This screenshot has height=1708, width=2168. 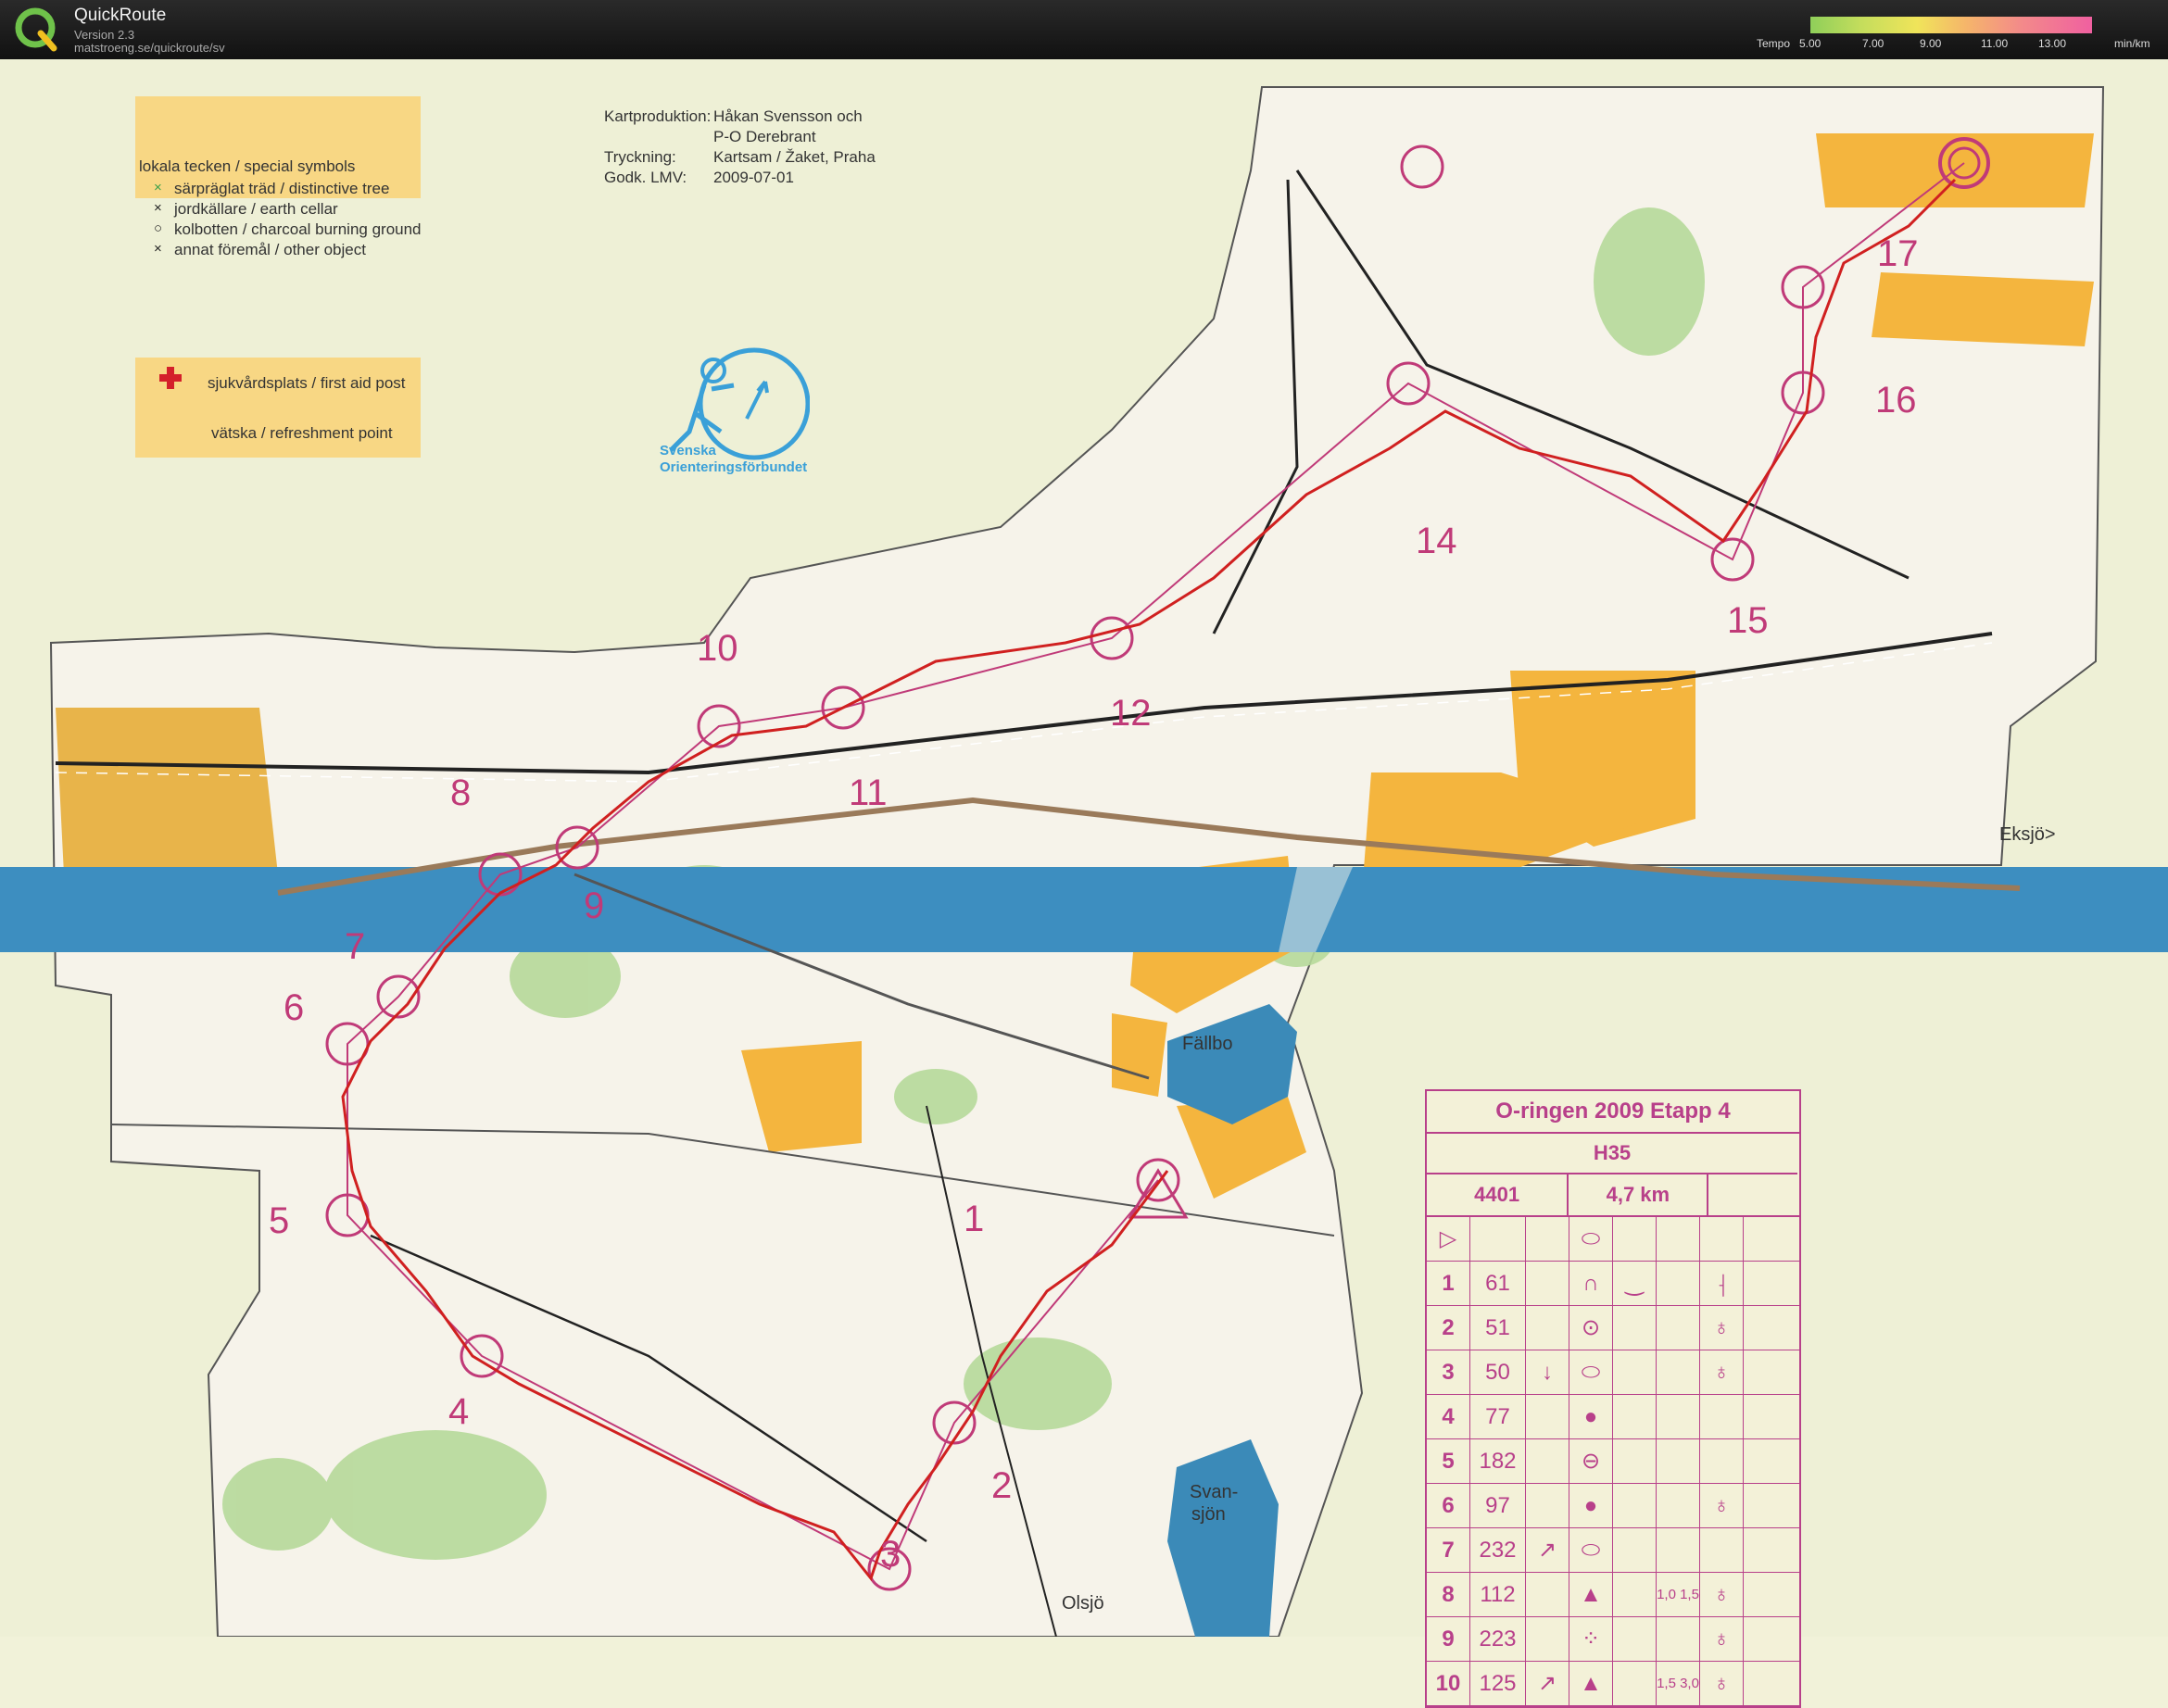 I want to click on control-label: 12, so click(x=1131, y=713).